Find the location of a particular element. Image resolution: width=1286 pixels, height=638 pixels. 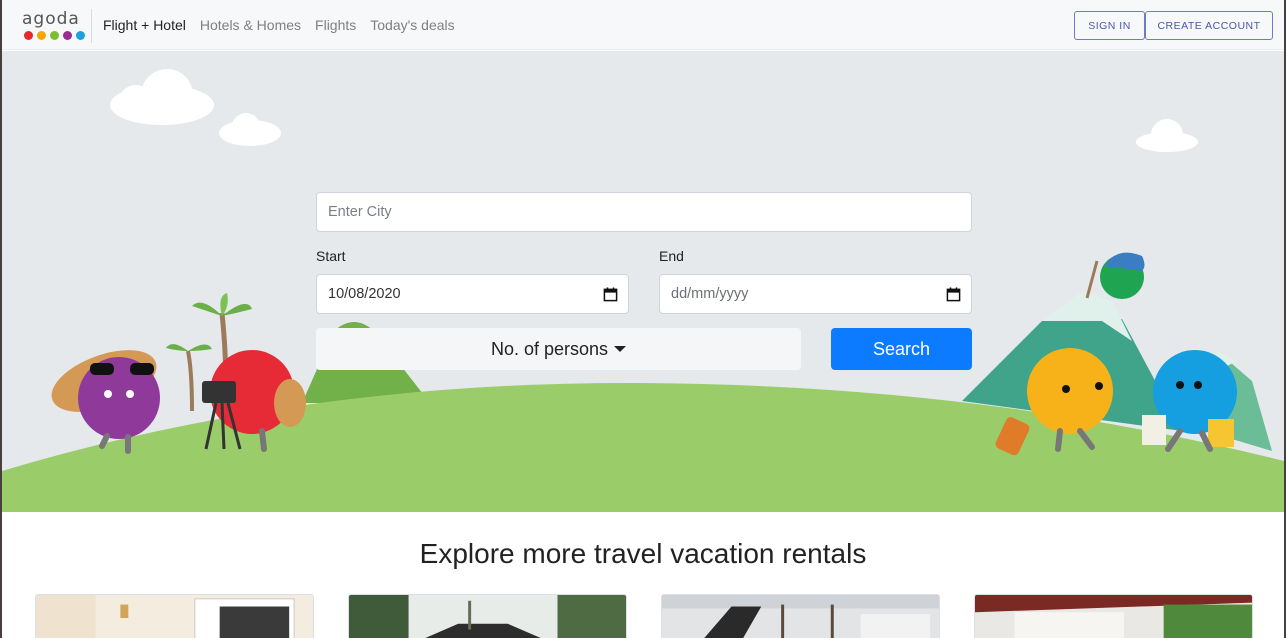

end-date-placeholder: dd/mm/yyyy is located at coordinates (710, 294).